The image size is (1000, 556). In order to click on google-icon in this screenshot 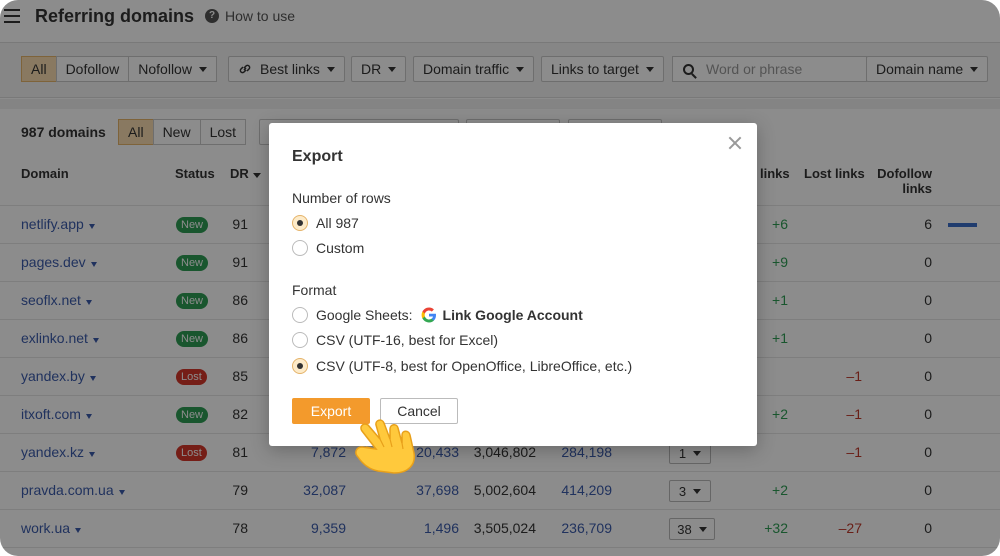, I will do `click(428, 315)`.